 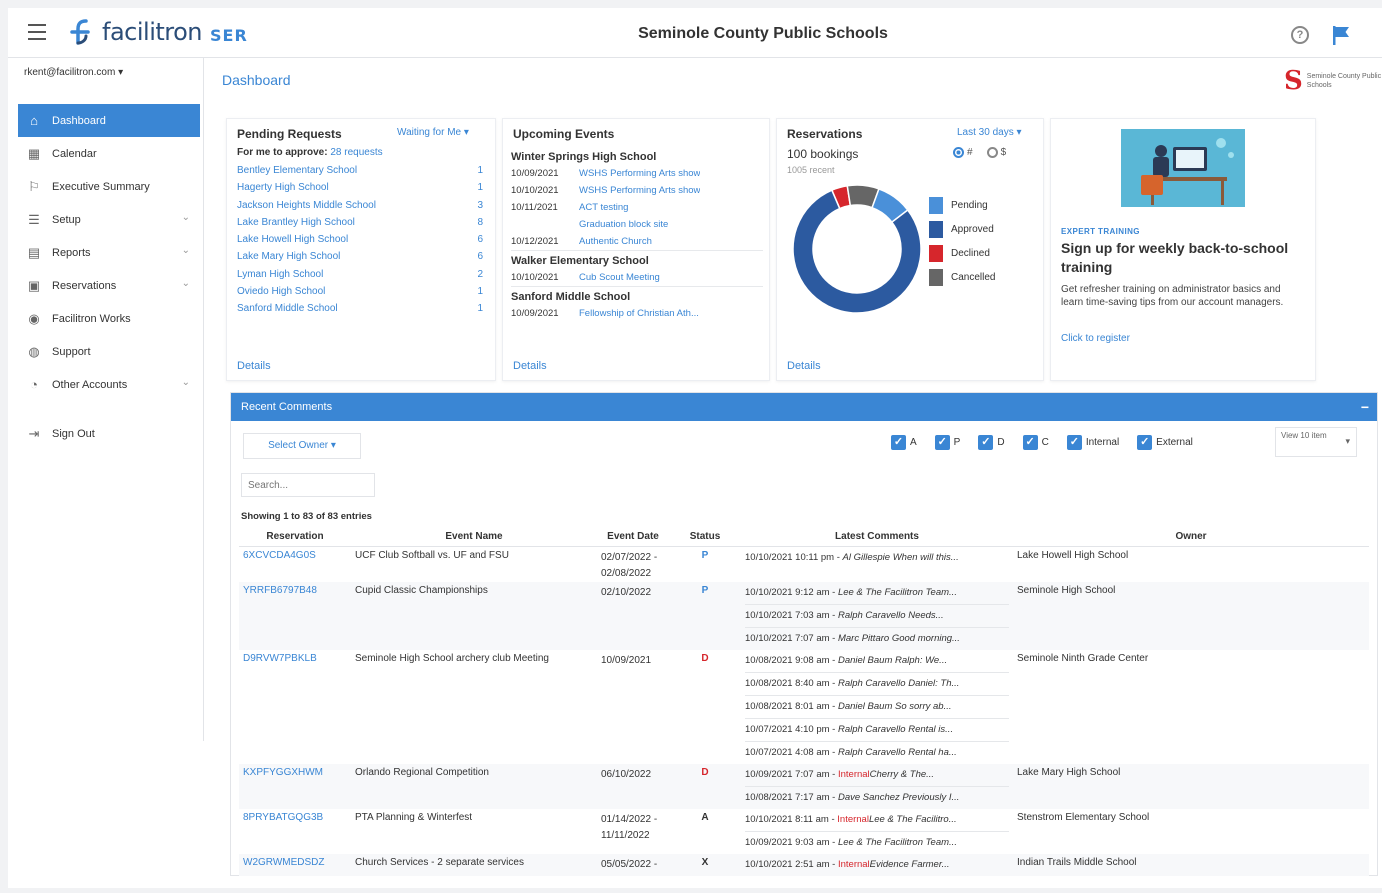 What do you see at coordinates (109, 120) in the screenshot?
I see `sidebar-item-dashboard: ⌂ Dashboard` at bounding box center [109, 120].